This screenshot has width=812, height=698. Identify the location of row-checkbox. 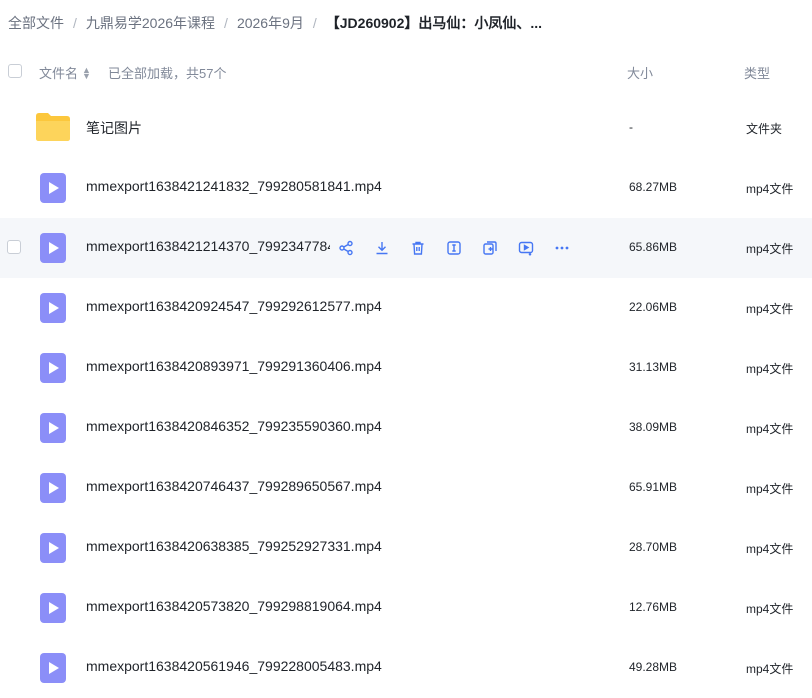
(14, 247).